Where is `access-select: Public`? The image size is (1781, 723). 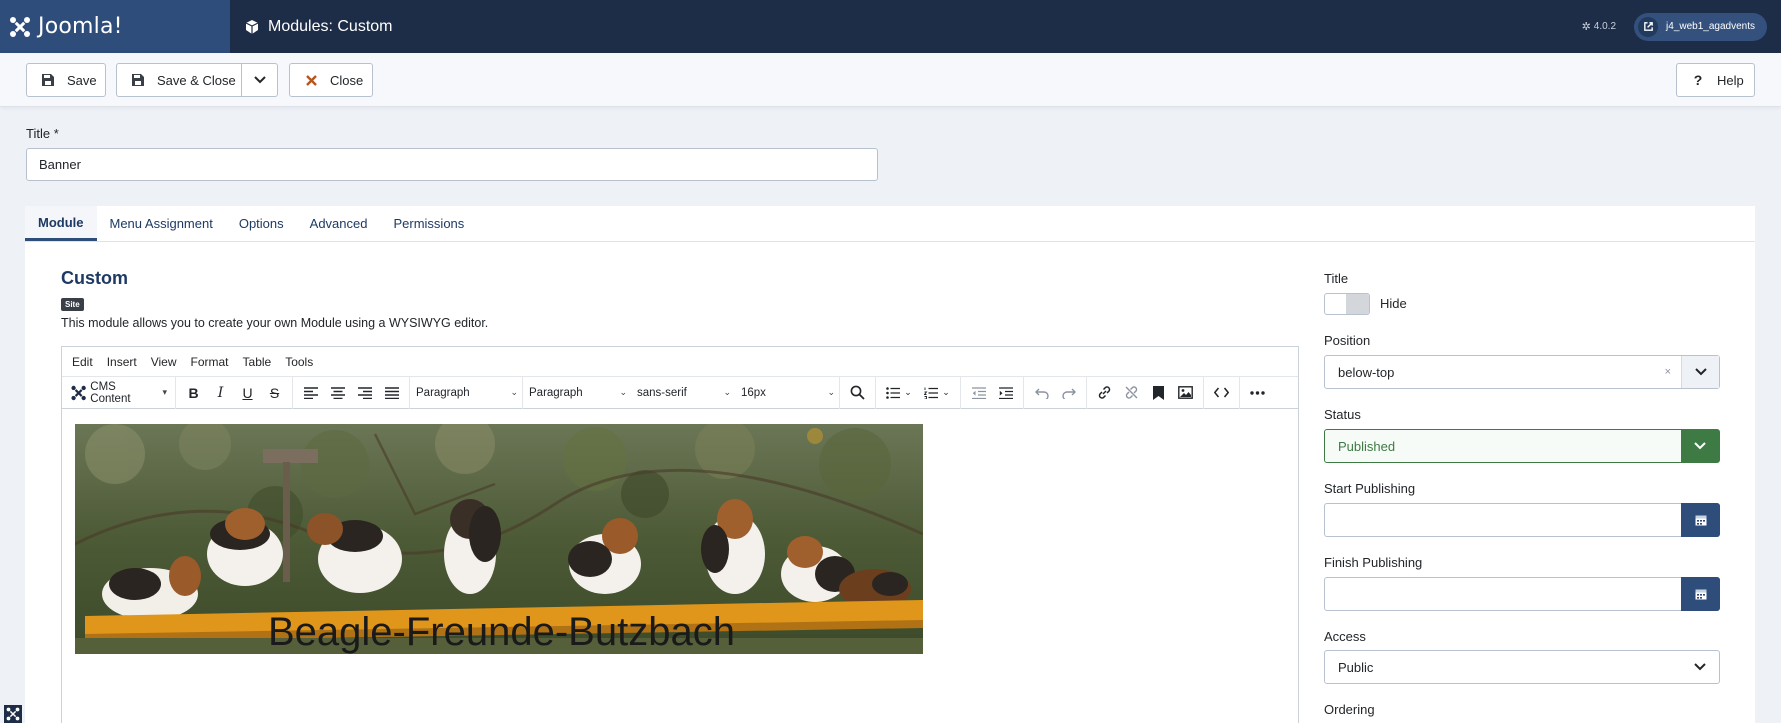 access-select: Public is located at coordinates (1522, 667).